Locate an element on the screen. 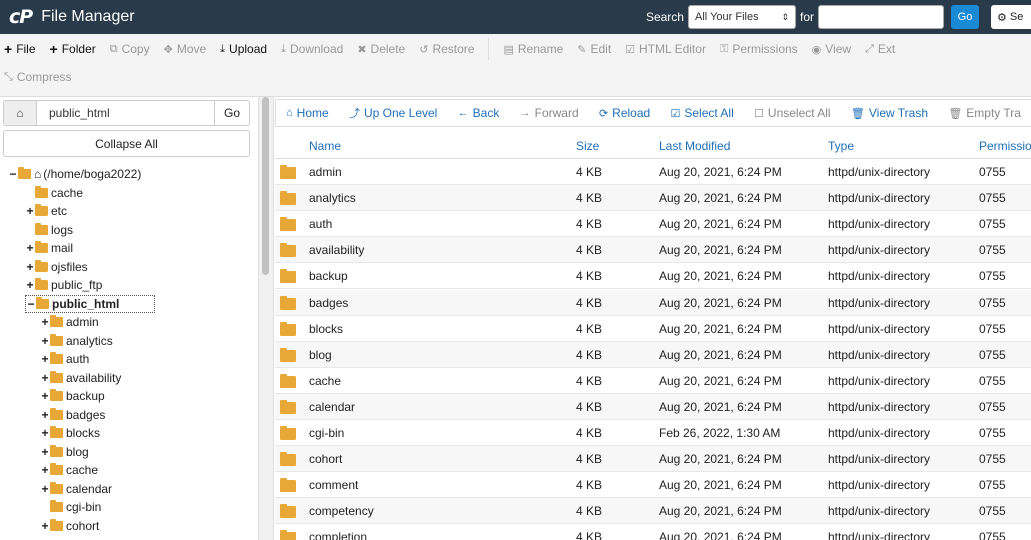 The width and height of the screenshot is (1031, 540). tree-item: + ojsfiles is located at coordinates (56, 267).